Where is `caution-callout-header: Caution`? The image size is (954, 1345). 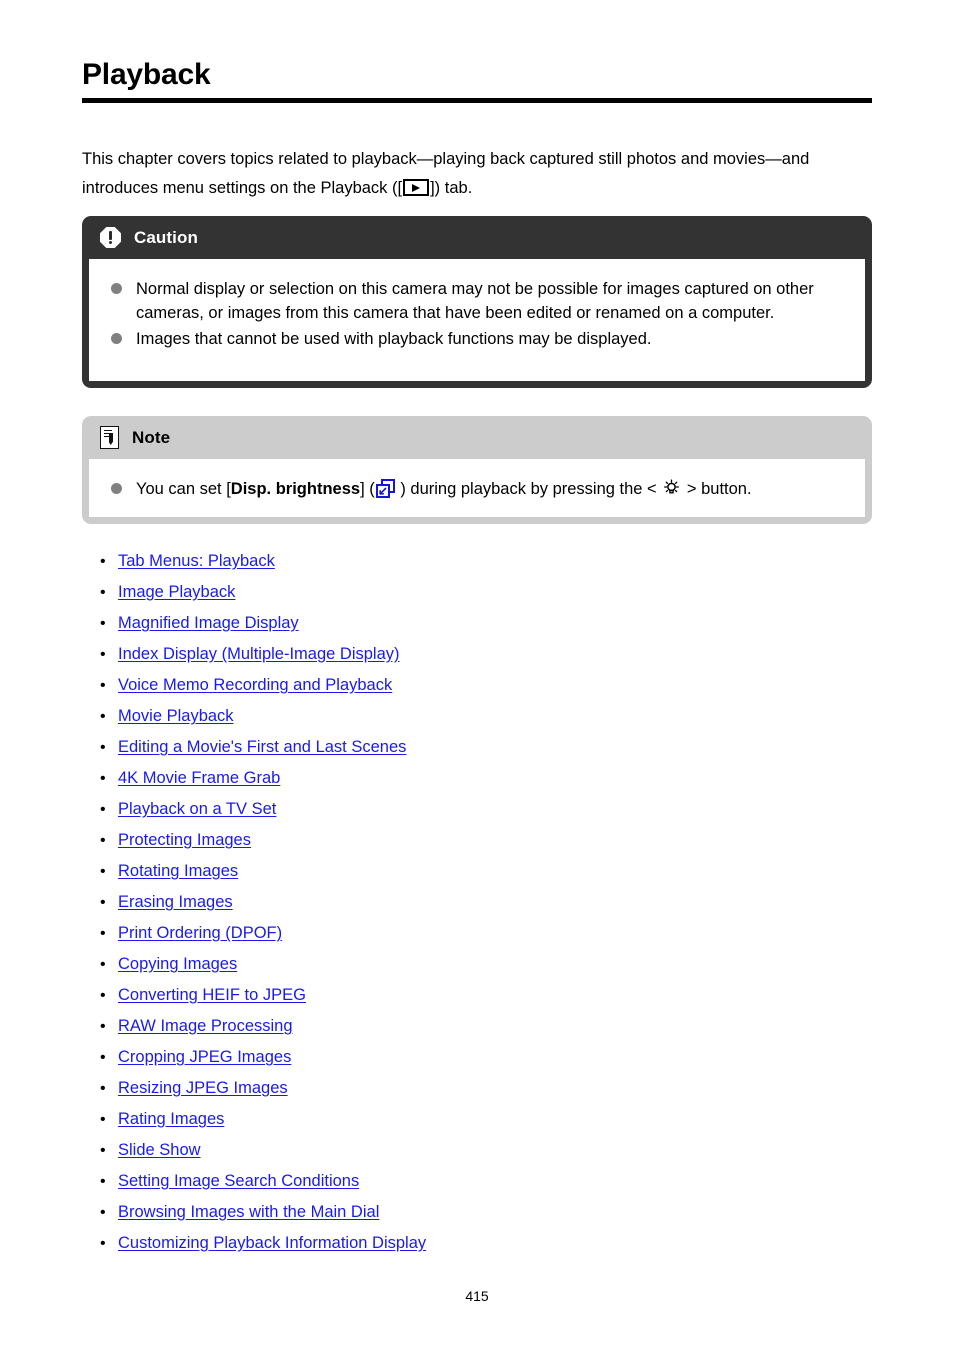
caution-callout-header: Caution is located at coordinates (477, 237).